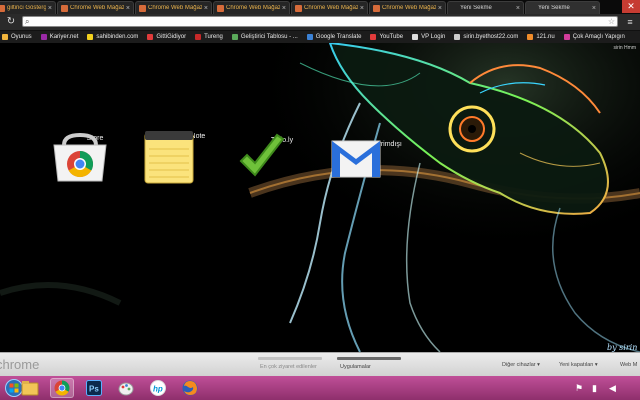  Describe the element at coordinates (630, 22) in the screenshot. I see `wrench-menu-icon: ≡` at that location.